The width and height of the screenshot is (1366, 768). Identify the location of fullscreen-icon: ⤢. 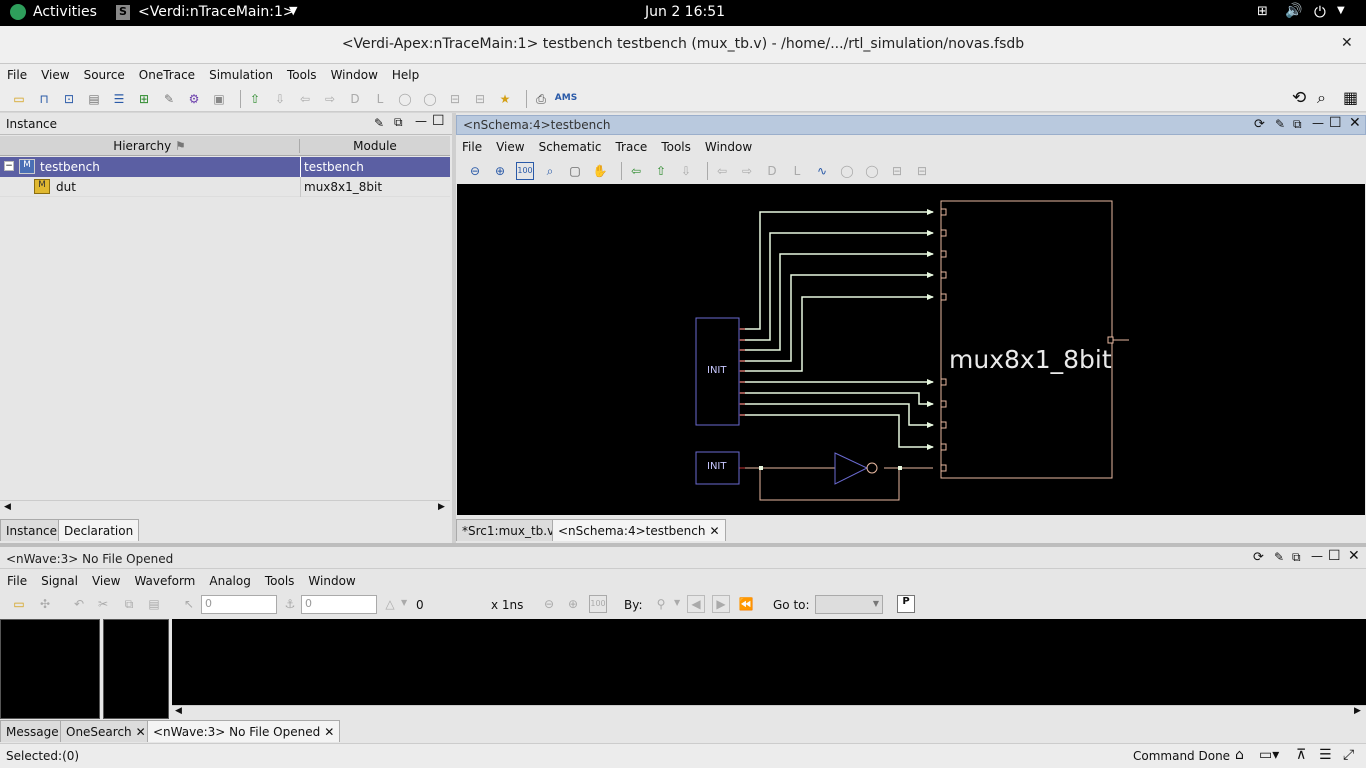
(1348, 755).